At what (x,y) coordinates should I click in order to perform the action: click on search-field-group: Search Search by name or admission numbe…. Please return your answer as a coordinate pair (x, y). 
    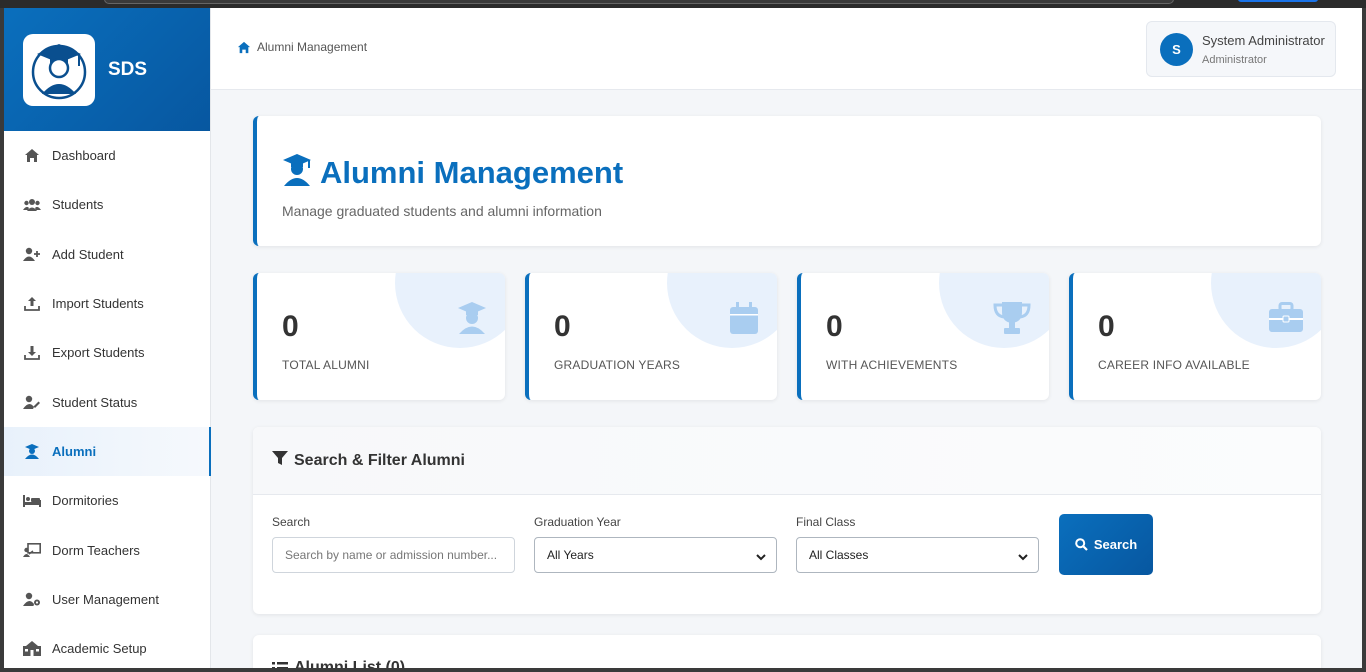
    Looking at the image, I should click on (393, 544).